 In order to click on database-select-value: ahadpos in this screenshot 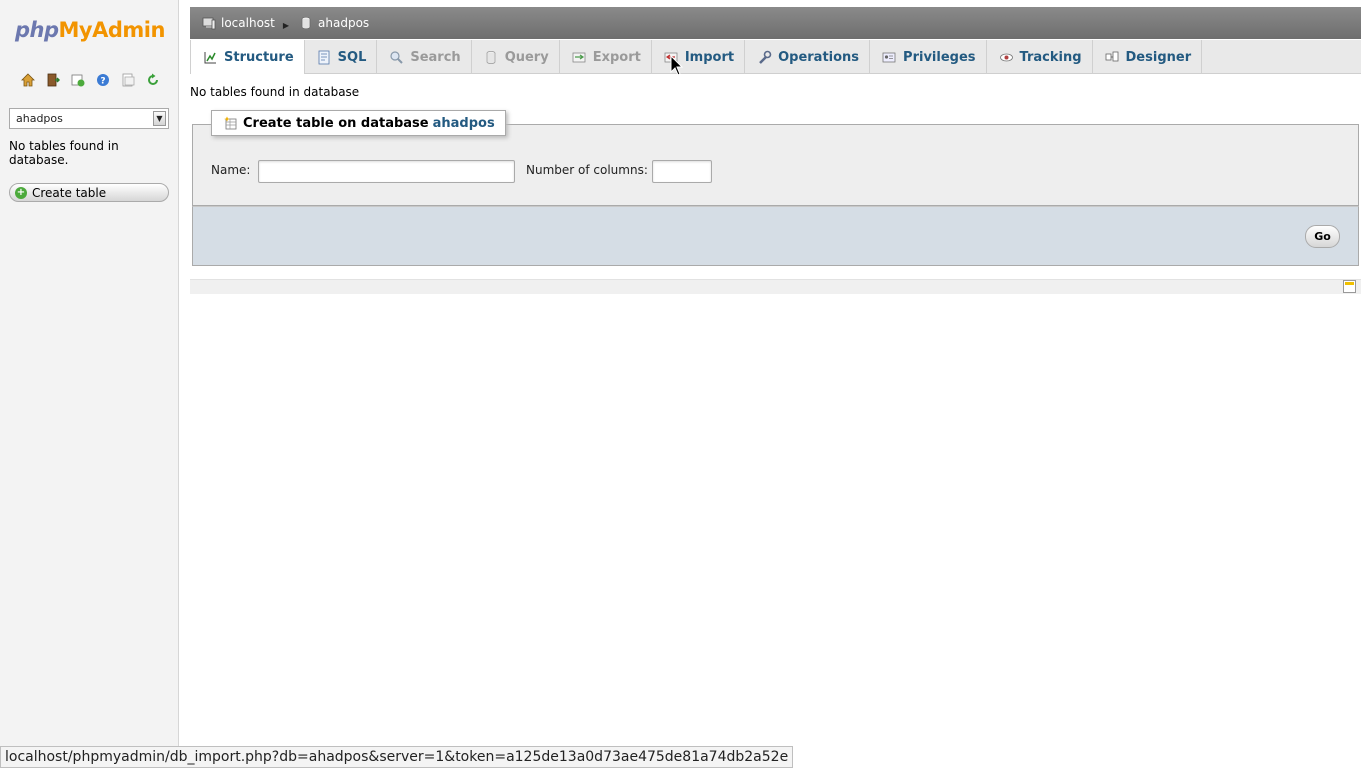, I will do `click(39, 118)`.